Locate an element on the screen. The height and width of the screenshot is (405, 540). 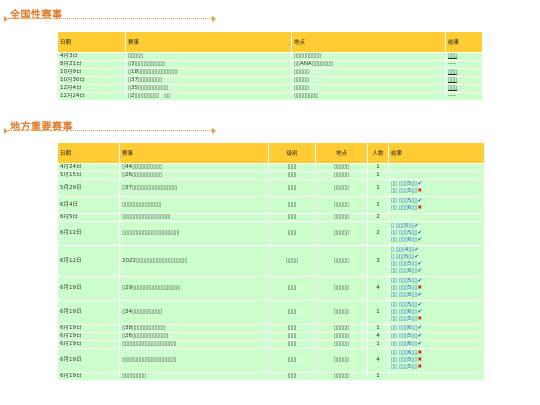
cell-results: ▯▯ ▯▯▯5▯▯✔ ▯▯ ▯▯▯5▯▯✖ is located at coordinates (436, 188).